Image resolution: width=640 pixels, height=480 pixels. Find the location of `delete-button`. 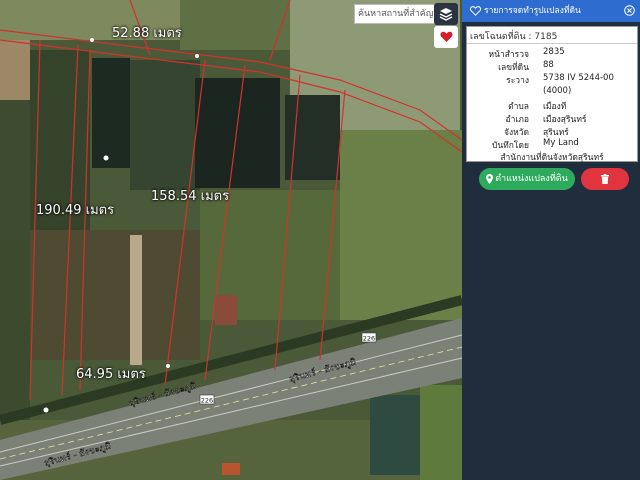

delete-button is located at coordinates (605, 179).